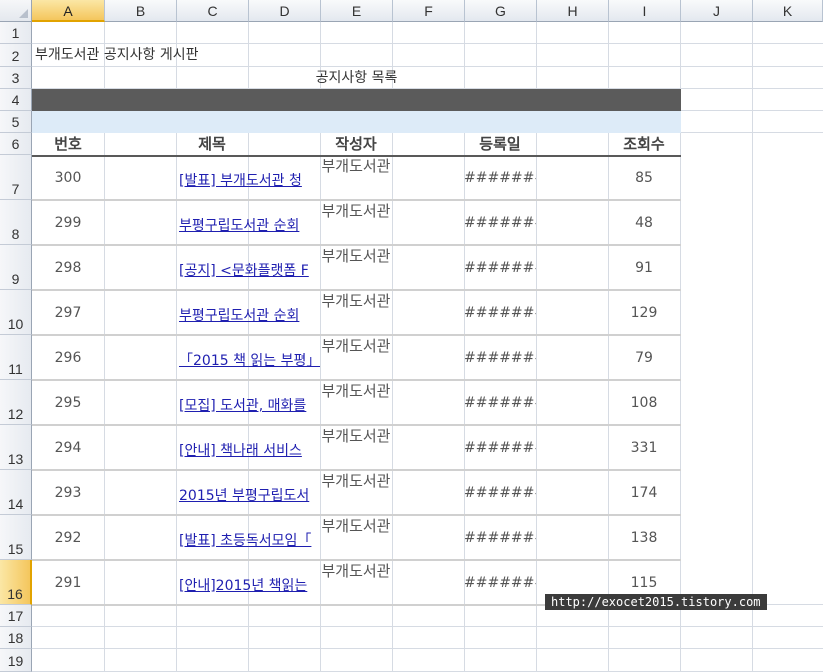  Describe the element at coordinates (16, 100) in the screenshot. I see `row-header-4: 4` at that location.